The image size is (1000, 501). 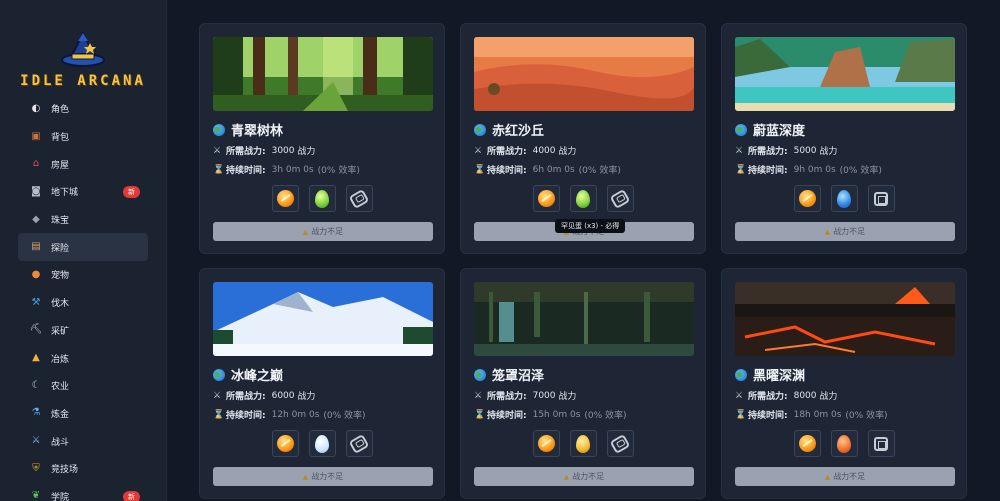 What do you see at coordinates (779, 131) in the screenshot?
I see `expedition-name: 蔚蓝深度` at bounding box center [779, 131].